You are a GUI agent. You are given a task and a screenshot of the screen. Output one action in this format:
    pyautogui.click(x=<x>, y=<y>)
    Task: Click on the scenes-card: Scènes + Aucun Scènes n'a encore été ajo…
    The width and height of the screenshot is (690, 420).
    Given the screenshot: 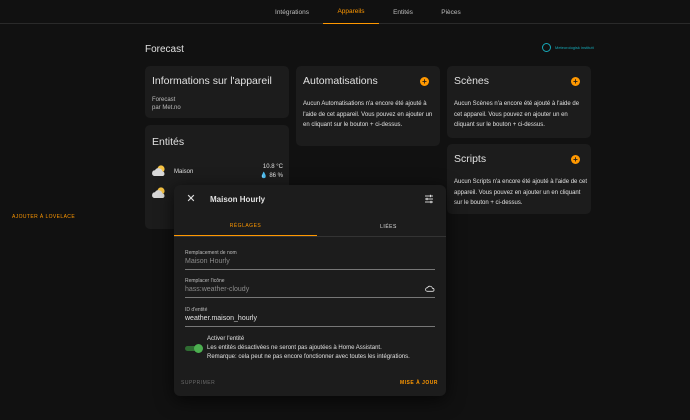 What is the action you would take?
    pyautogui.click(x=519, y=102)
    